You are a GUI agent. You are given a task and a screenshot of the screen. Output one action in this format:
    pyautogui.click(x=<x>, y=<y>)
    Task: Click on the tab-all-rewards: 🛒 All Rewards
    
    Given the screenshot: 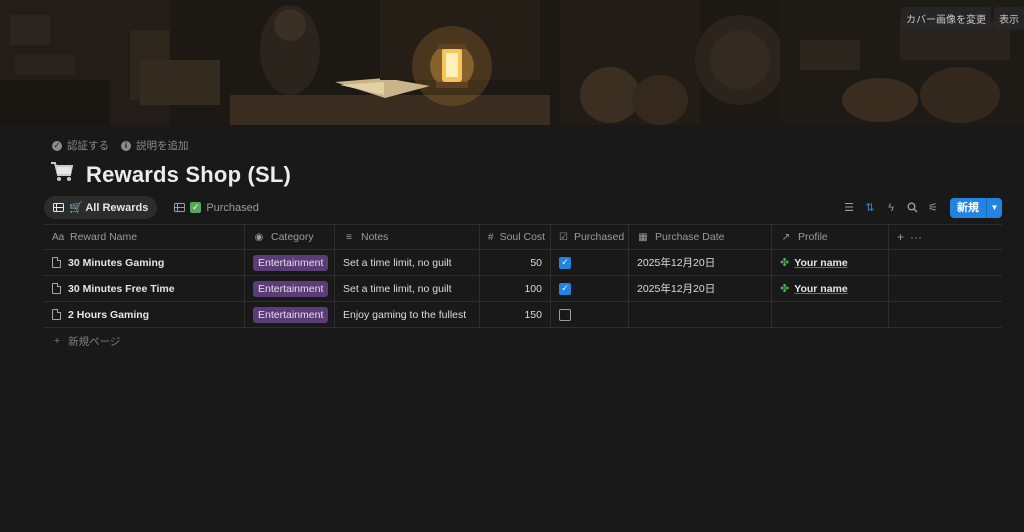 What is the action you would take?
    pyautogui.click(x=101, y=207)
    